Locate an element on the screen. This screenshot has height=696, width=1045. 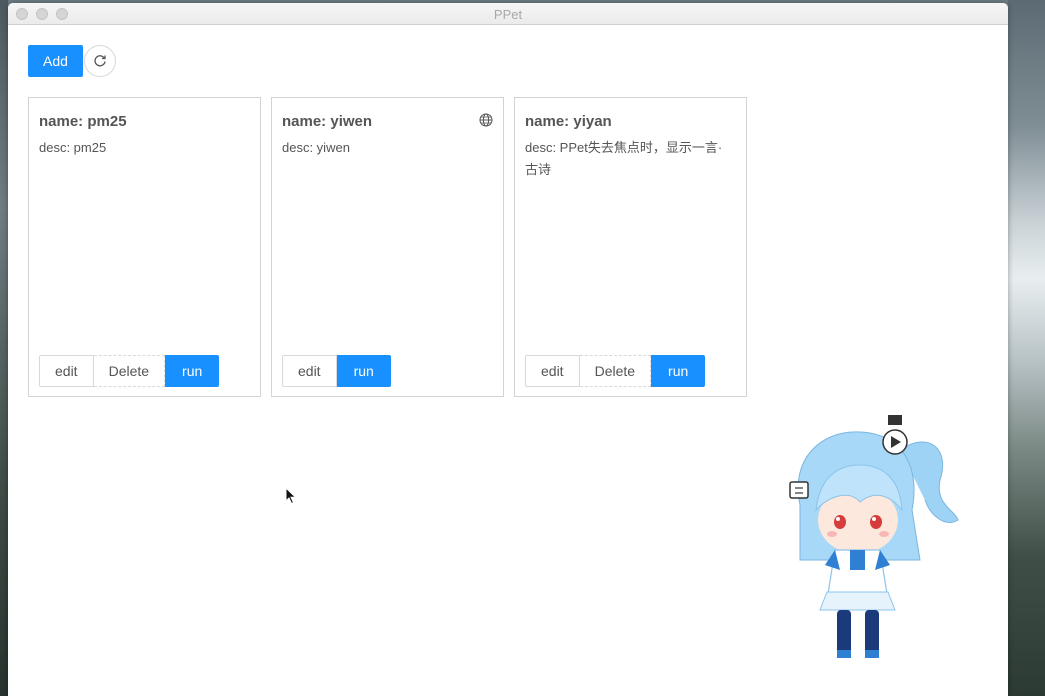
card-name: name: yiyan is located at coordinates (568, 121).